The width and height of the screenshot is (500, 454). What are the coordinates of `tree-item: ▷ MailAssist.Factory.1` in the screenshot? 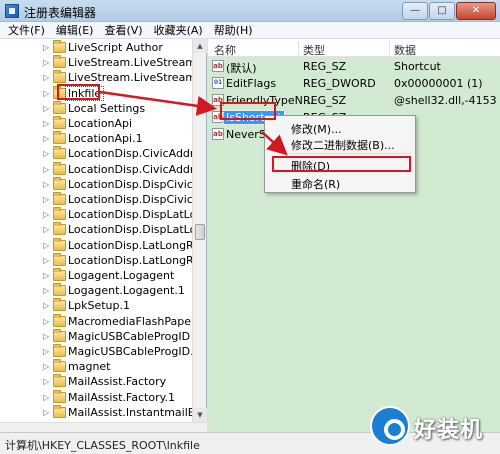 It's located at (96, 397).